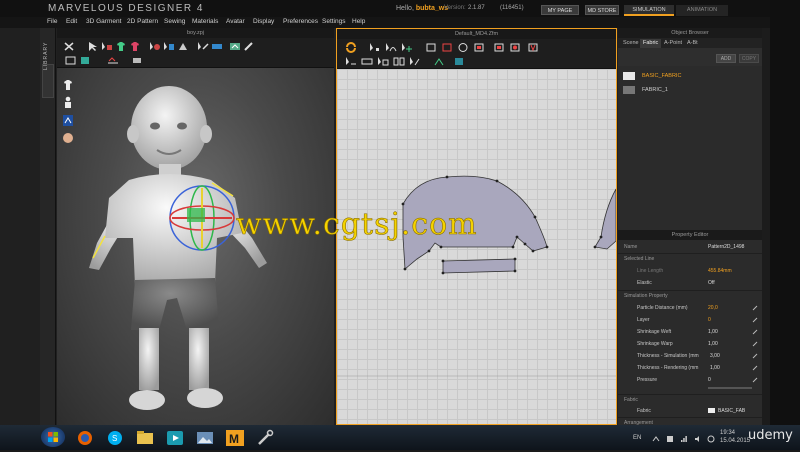 The width and height of the screenshot is (800, 452). What do you see at coordinates (515, 47) in the screenshot?
I see `internal-circle-icon` at bounding box center [515, 47].